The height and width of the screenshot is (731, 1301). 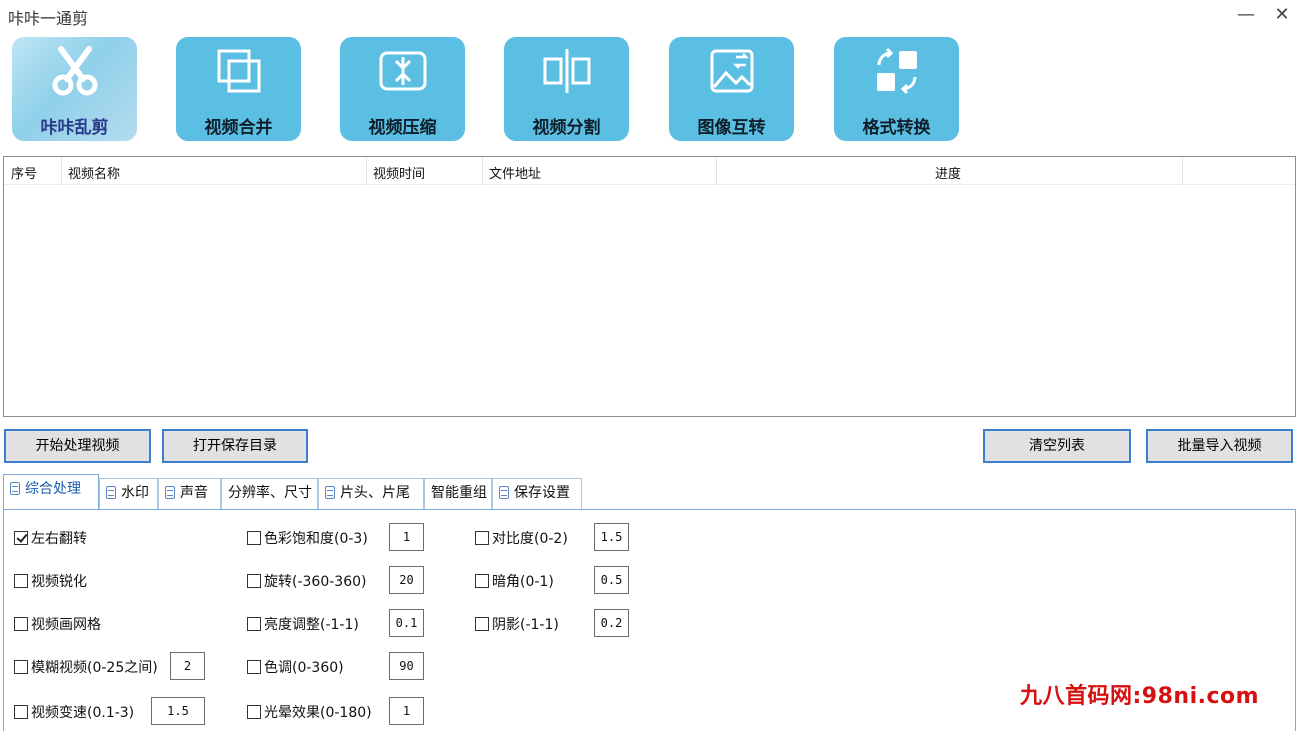 What do you see at coordinates (59, 539) in the screenshot?
I see `flip-horizontal-label: 左右翻转` at bounding box center [59, 539].